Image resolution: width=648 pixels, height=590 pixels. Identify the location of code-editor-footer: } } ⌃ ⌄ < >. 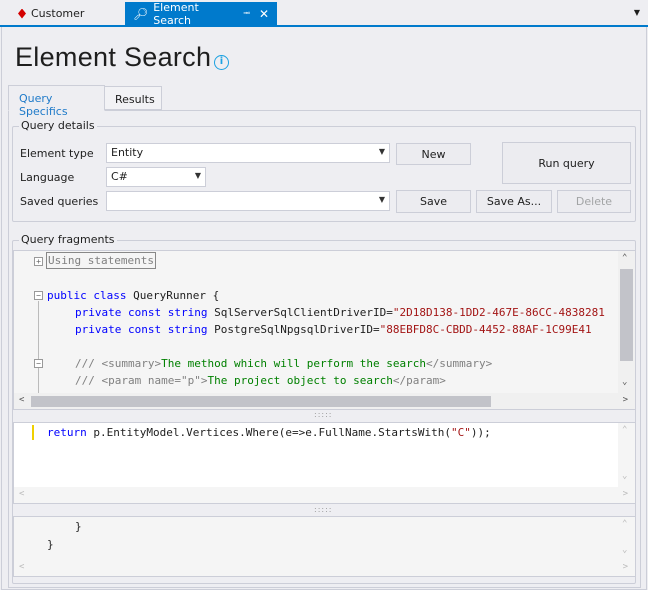
(324, 546).